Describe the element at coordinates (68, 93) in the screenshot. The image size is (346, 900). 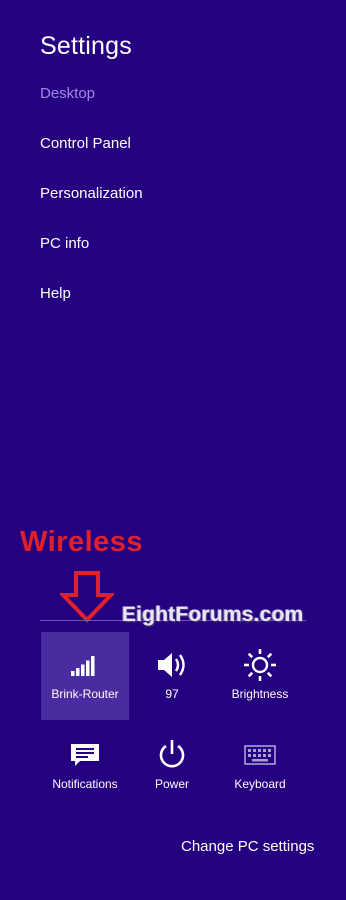
I see `context-subtitle: Desktop` at that location.